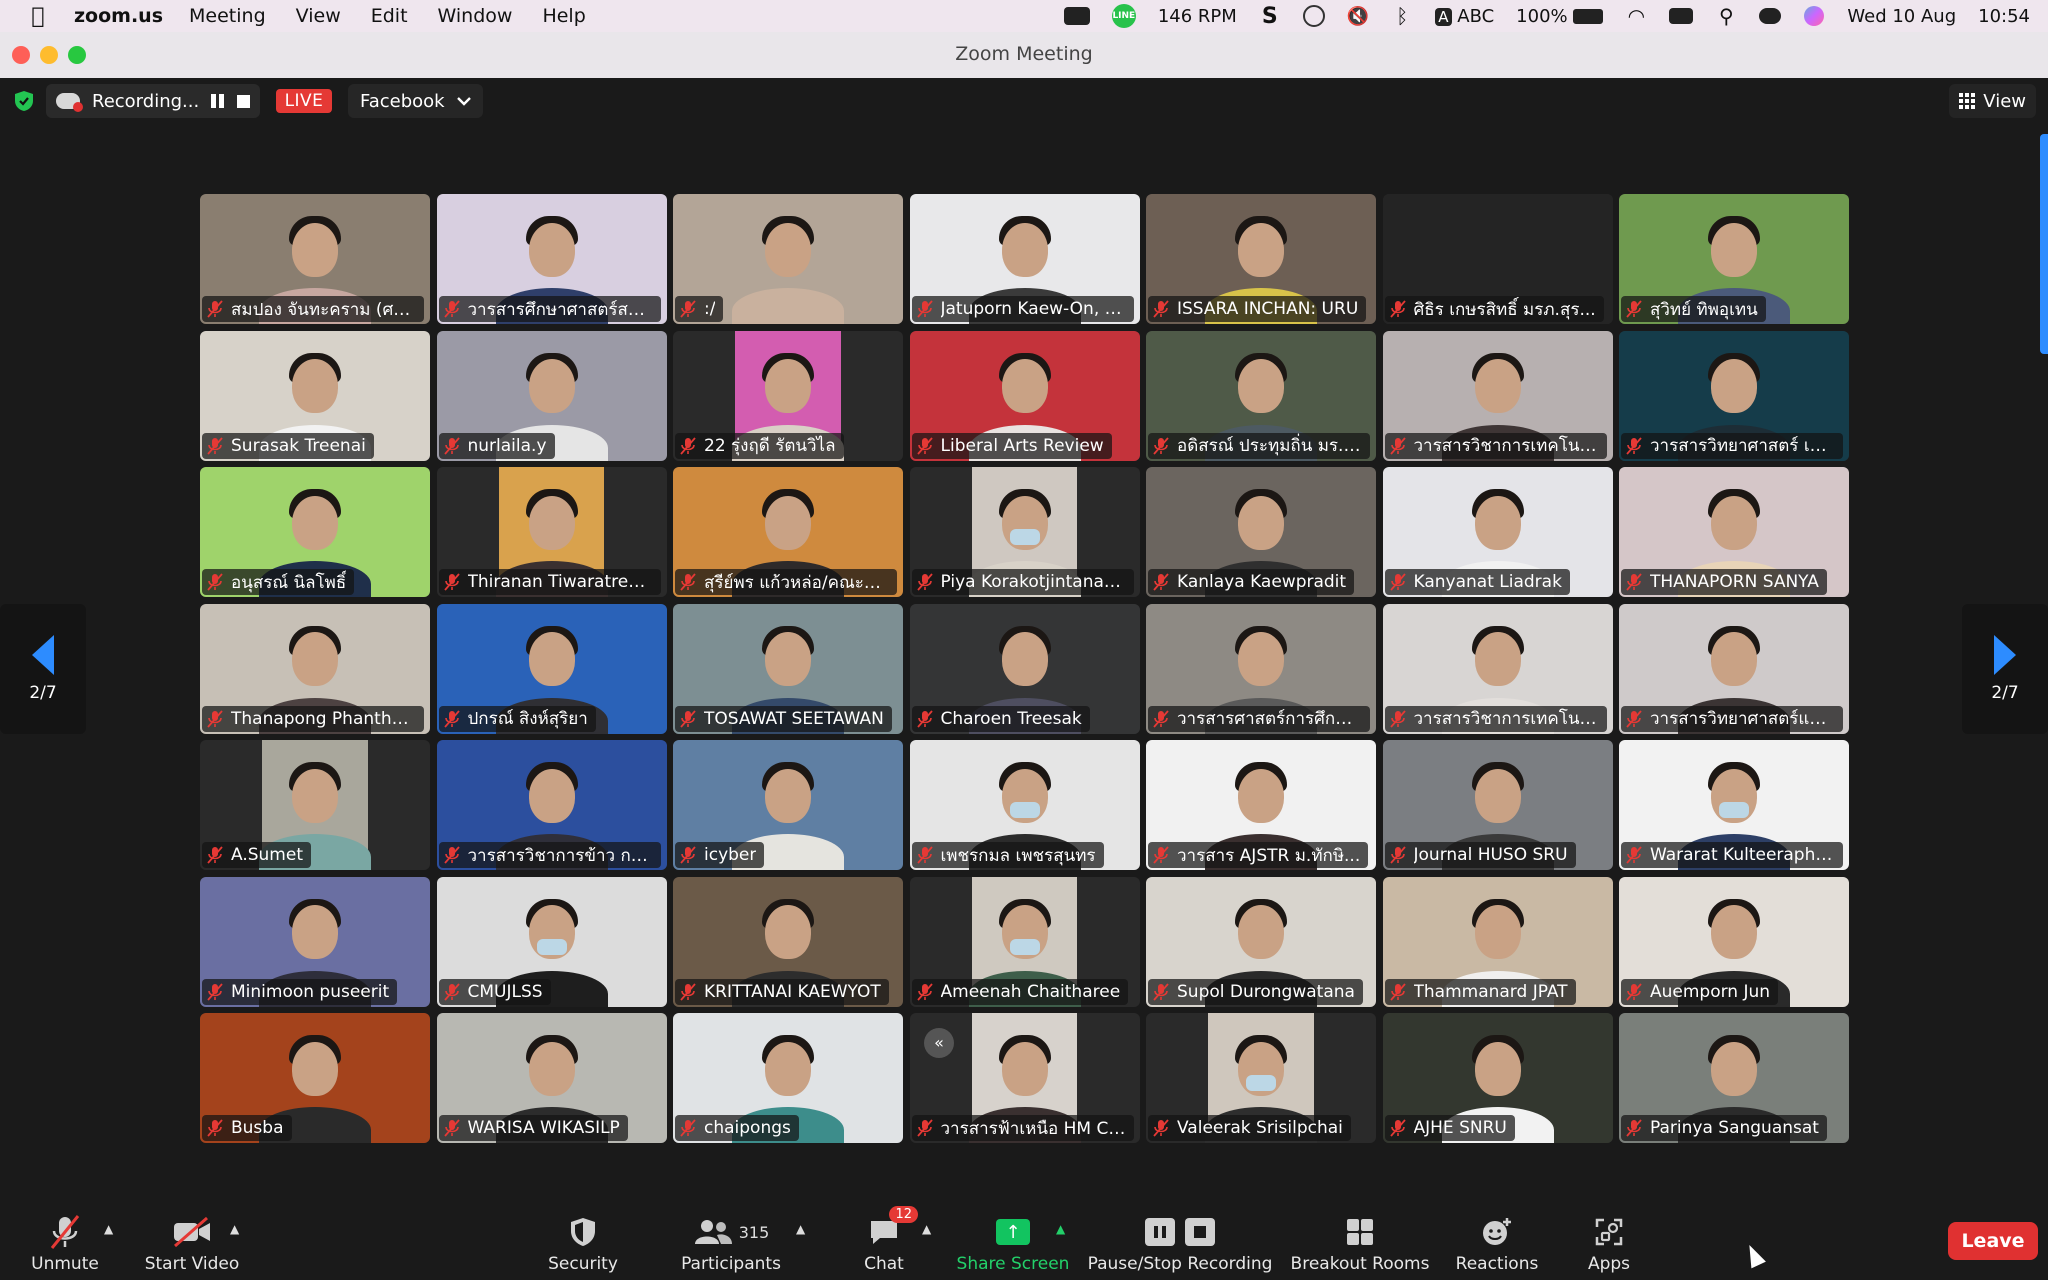 This screenshot has width=2048, height=1280. Describe the element at coordinates (1734, 941) in the screenshot. I see `participant-tile: Auemporn Jun` at that location.